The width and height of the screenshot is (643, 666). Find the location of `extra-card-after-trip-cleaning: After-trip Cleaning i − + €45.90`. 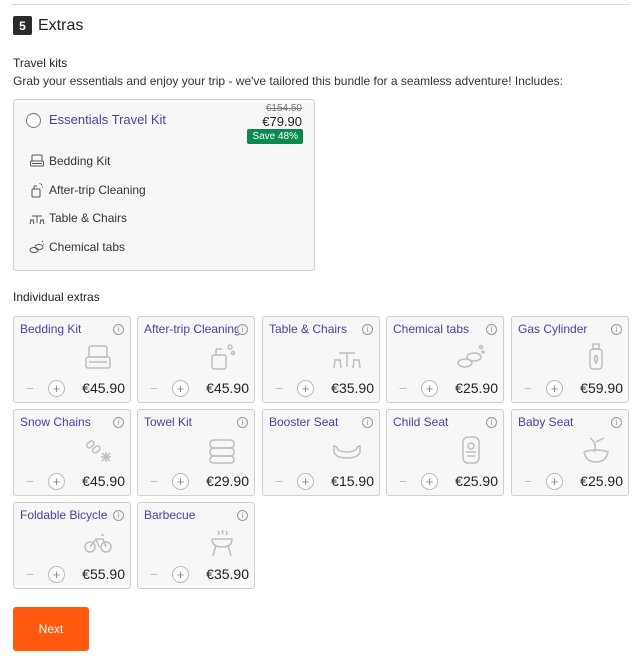

extra-card-after-trip-cleaning: After-trip Cleaning i − + €45.90 is located at coordinates (196, 359).